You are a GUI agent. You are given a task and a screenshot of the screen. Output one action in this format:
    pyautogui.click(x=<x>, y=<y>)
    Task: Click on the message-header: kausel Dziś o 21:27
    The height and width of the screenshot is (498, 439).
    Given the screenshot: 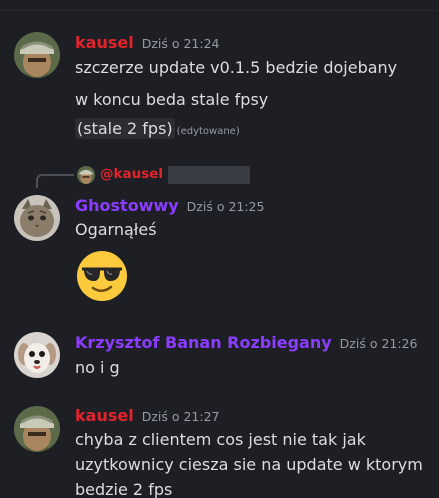 What is the action you would take?
    pyautogui.click(x=147, y=415)
    